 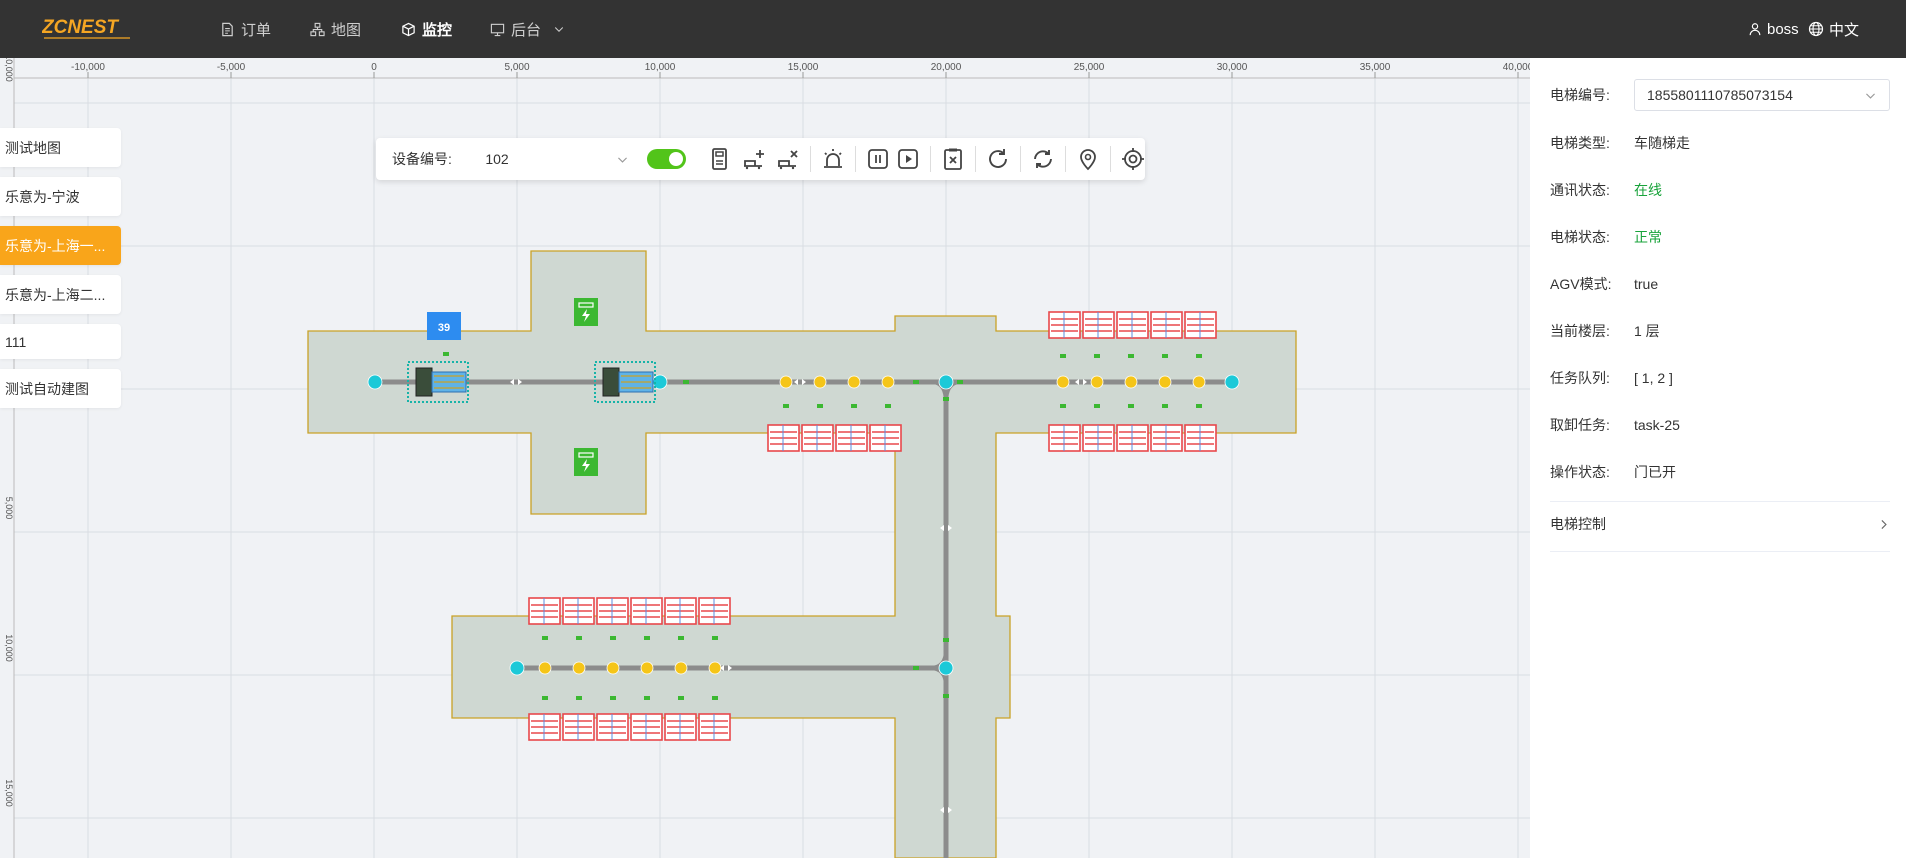 I want to click on map-list-item: 测试地图, so click(x=60, y=147).